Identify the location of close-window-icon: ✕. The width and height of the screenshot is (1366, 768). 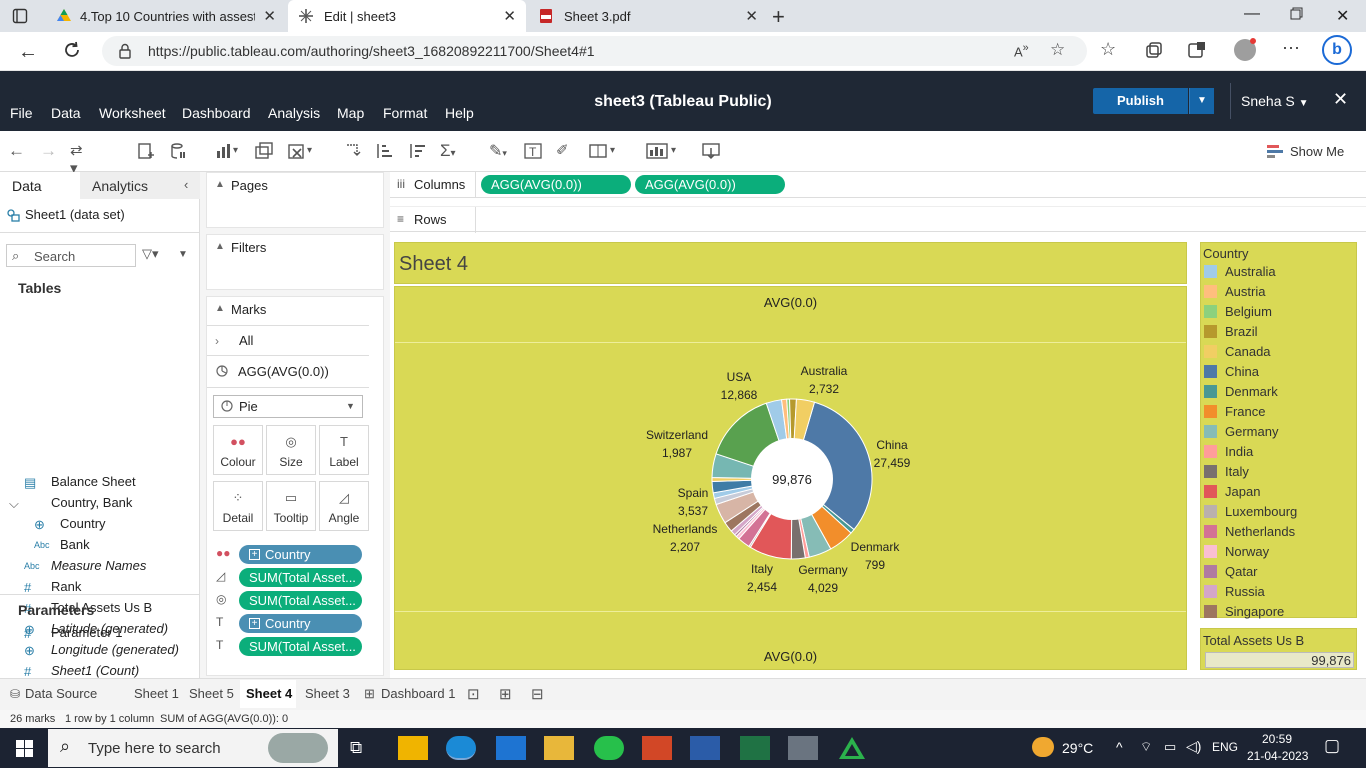
(1342, 16).